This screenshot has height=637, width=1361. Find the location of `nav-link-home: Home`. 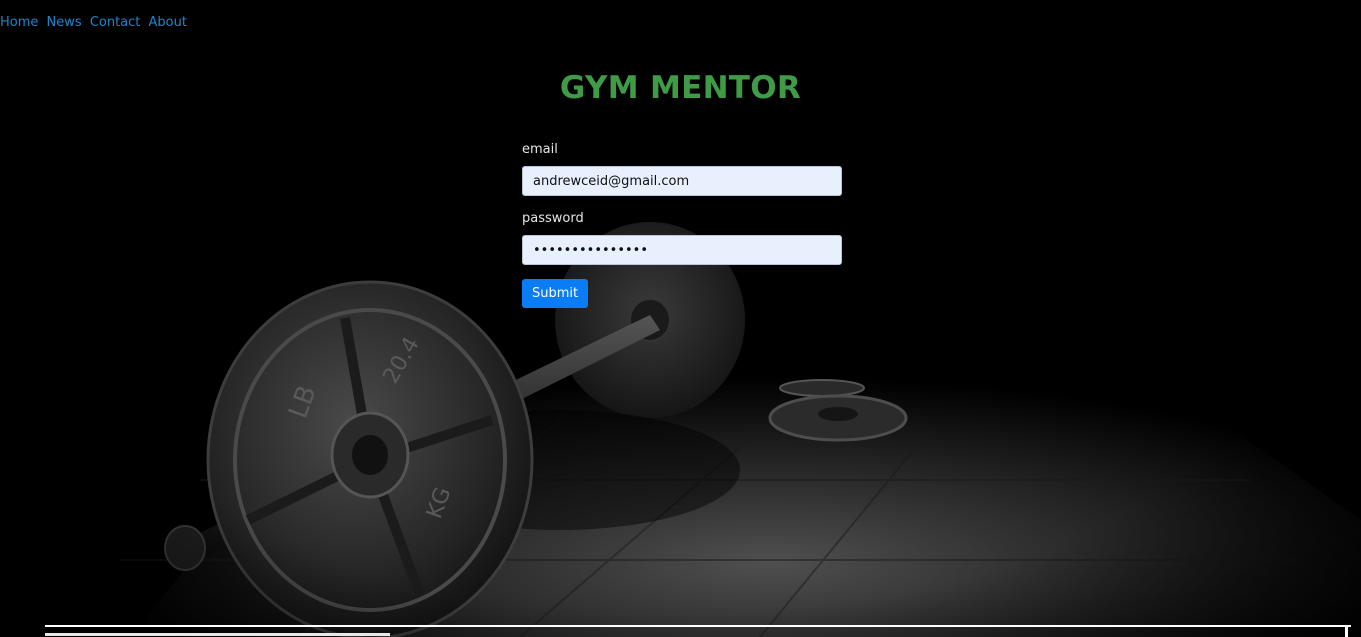

nav-link-home: Home is located at coordinates (19, 22).